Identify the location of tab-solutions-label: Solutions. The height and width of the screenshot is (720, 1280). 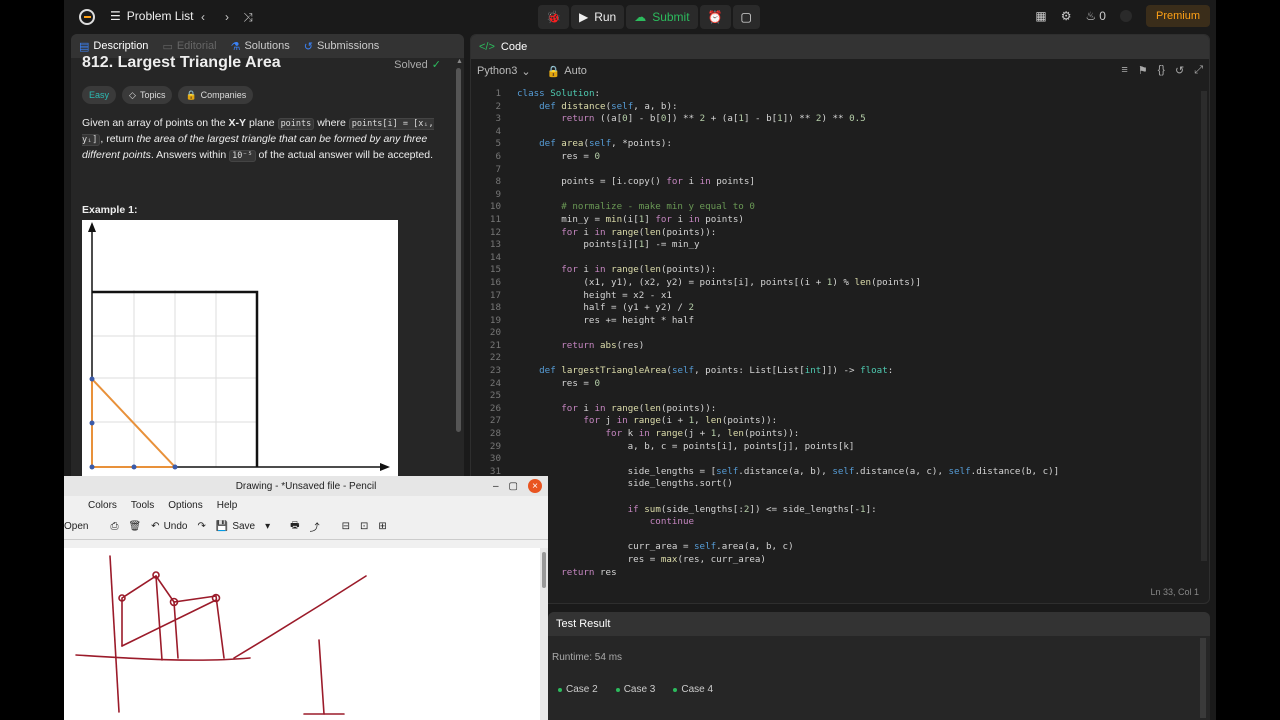
(267, 46).